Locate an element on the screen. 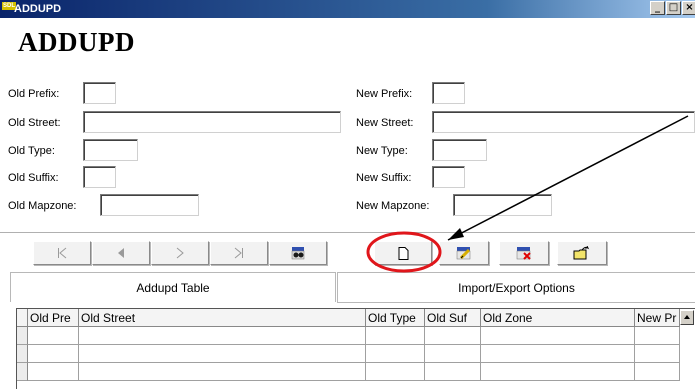 Image resolution: width=695 pixels, height=389 pixels. highlight-circle is located at coordinates (404, 252).